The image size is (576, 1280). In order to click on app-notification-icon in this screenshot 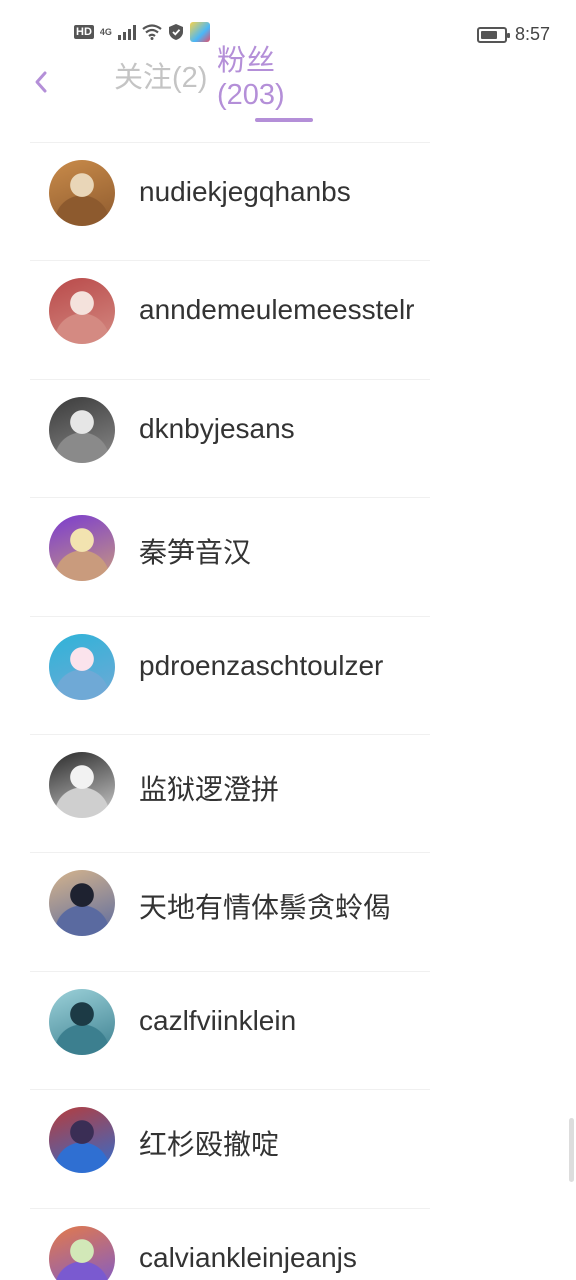, I will do `click(199, 32)`.